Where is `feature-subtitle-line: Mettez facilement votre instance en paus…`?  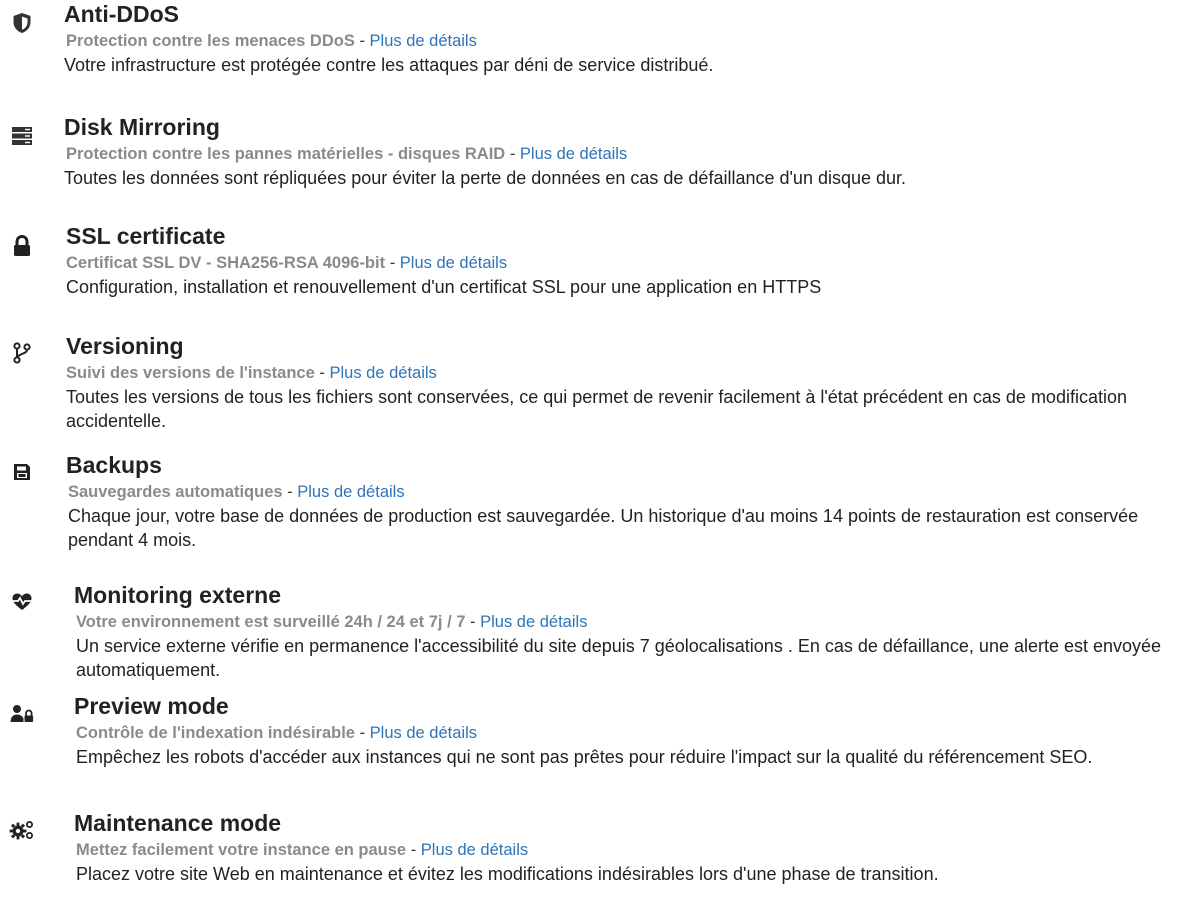 feature-subtitle-line: Mettez facilement votre instance en paus… is located at coordinates (302, 850).